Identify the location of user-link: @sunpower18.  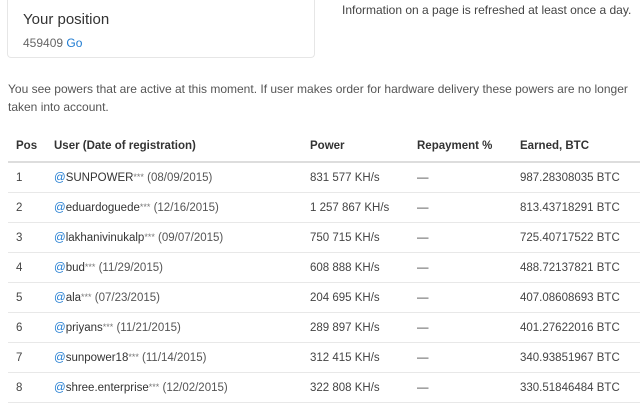
(91, 358).